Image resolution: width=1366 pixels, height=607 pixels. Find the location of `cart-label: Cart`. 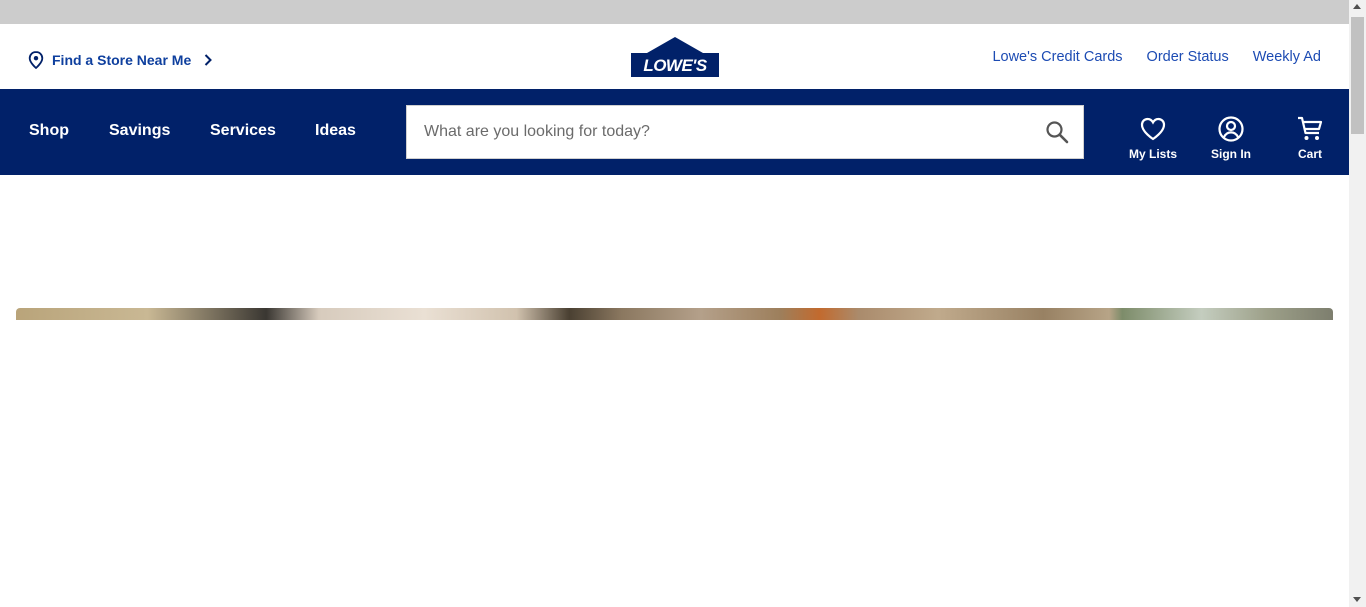

cart-label: Cart is located at coordinates (1309, 154).